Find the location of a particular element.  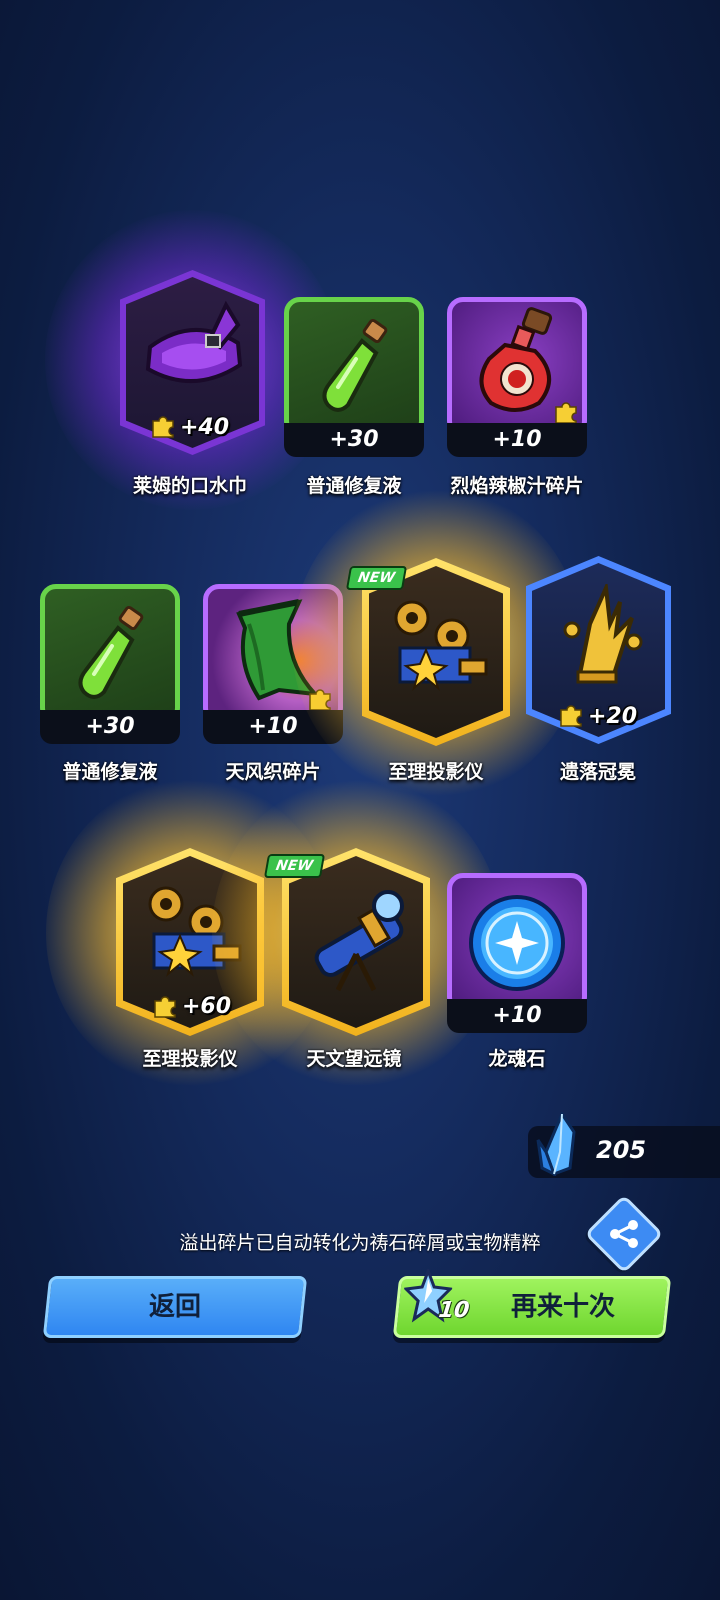

reward-item-6: NEW is located at coordinates (437, 643).